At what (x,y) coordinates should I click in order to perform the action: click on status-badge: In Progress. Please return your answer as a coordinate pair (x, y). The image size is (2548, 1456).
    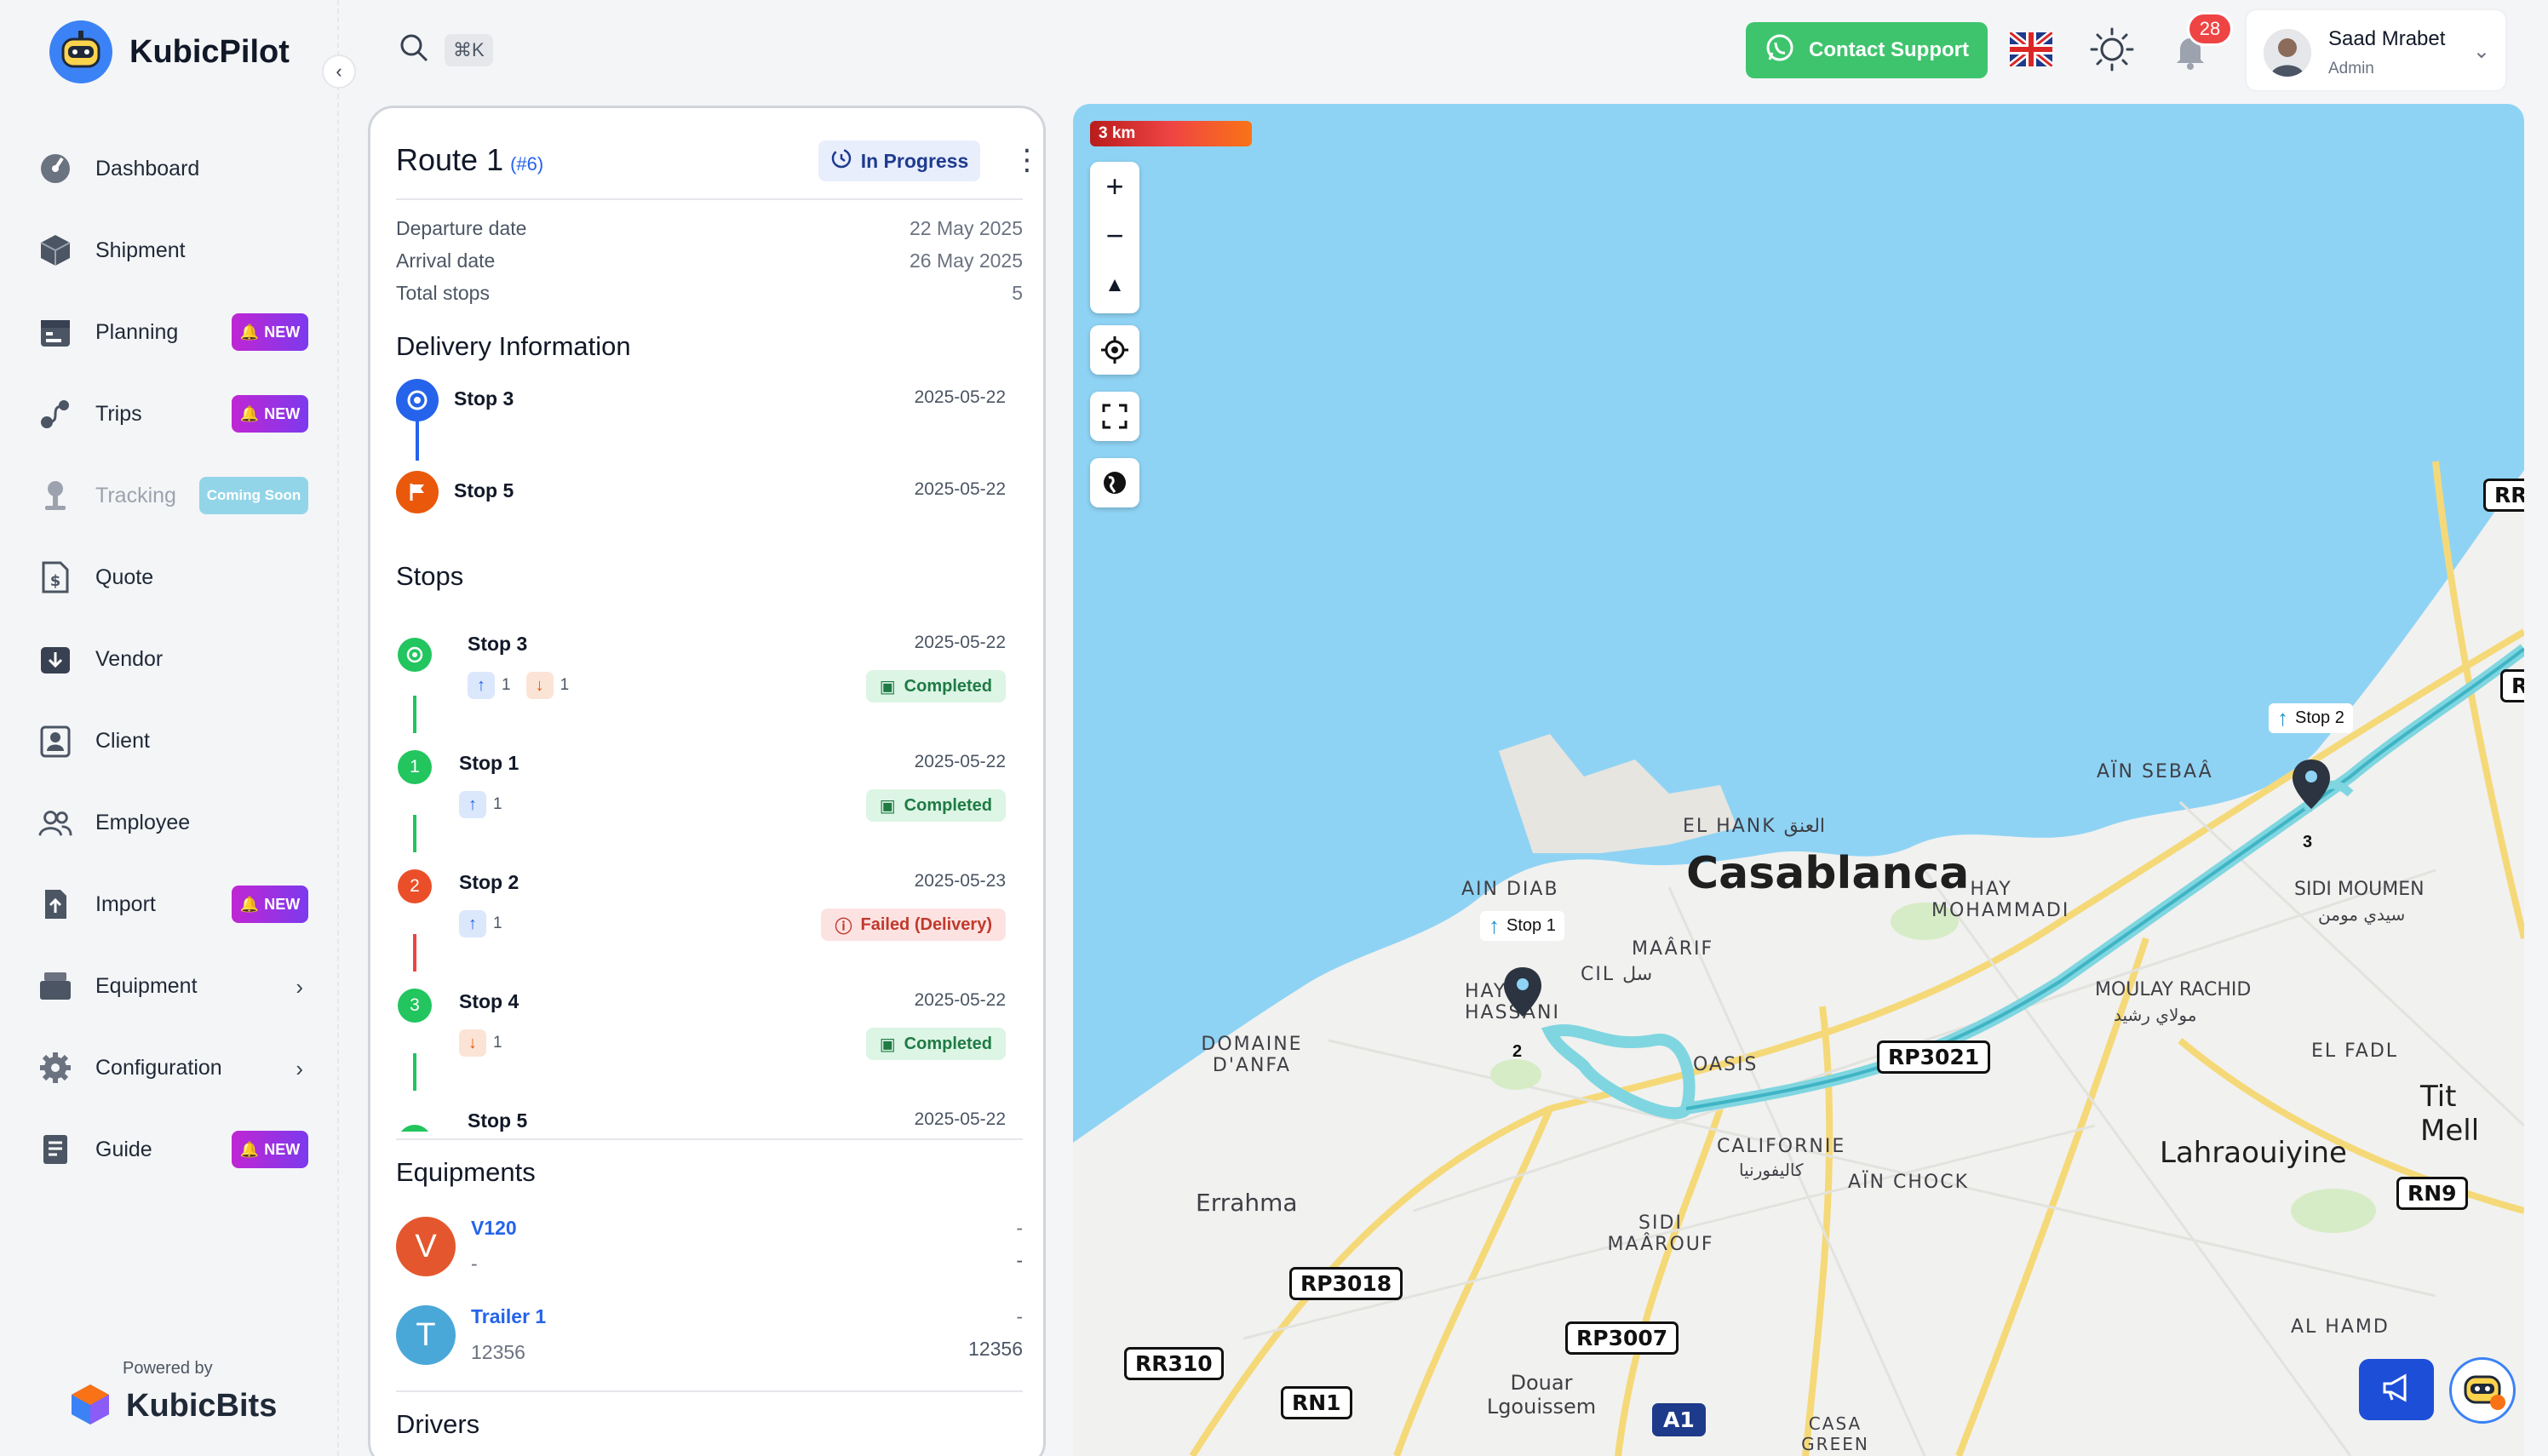
    Looking at the image, I should click on (899, 160).